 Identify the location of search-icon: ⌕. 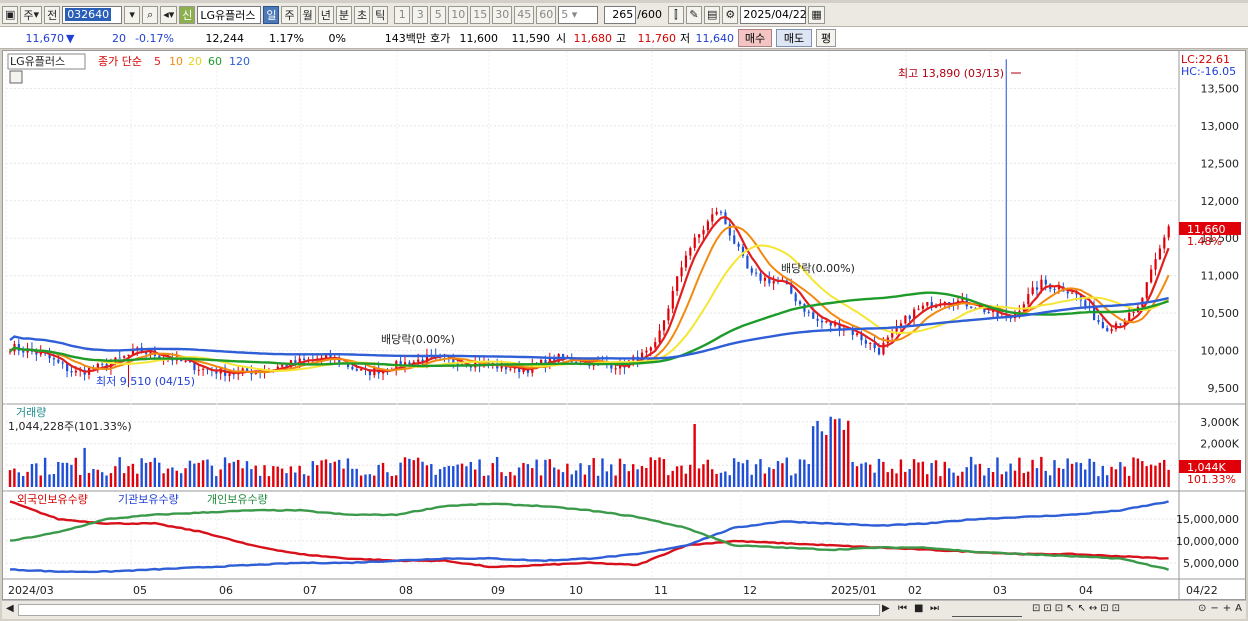
(150, 14).